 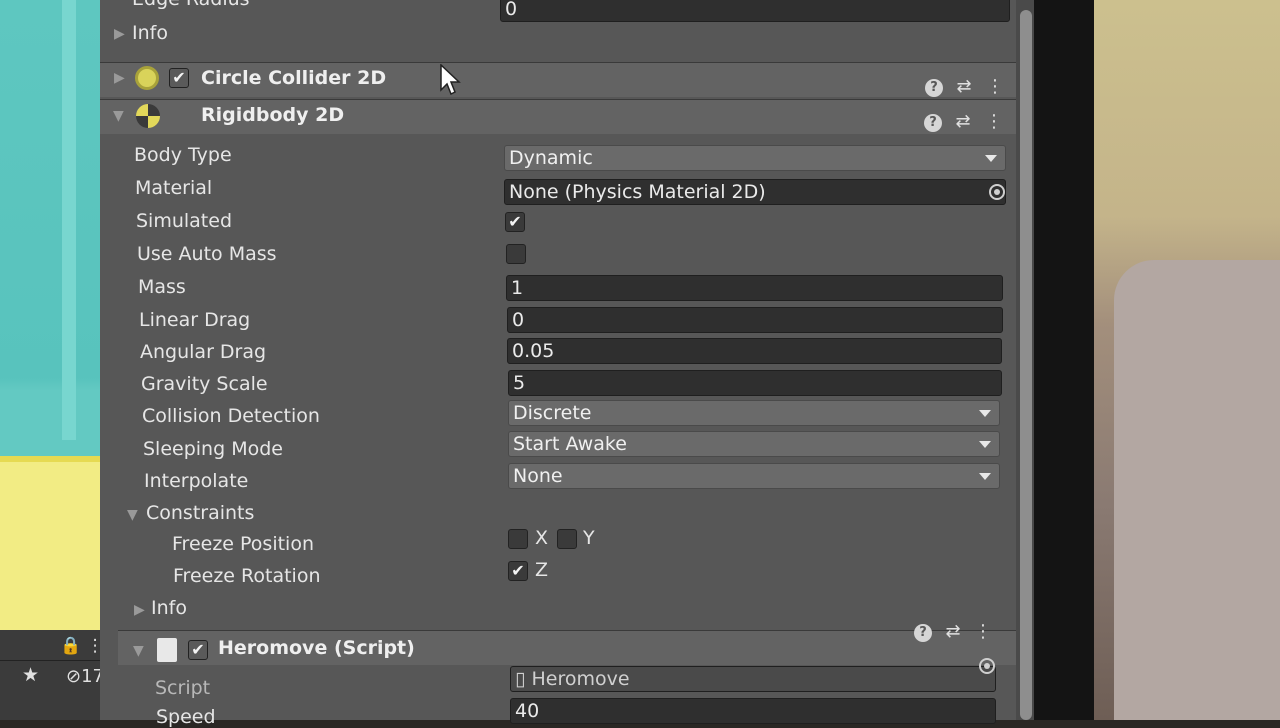 What do you see at coordinates (57, 660) in the screenshot?
I see `divider` at bounding box center [57, 660].